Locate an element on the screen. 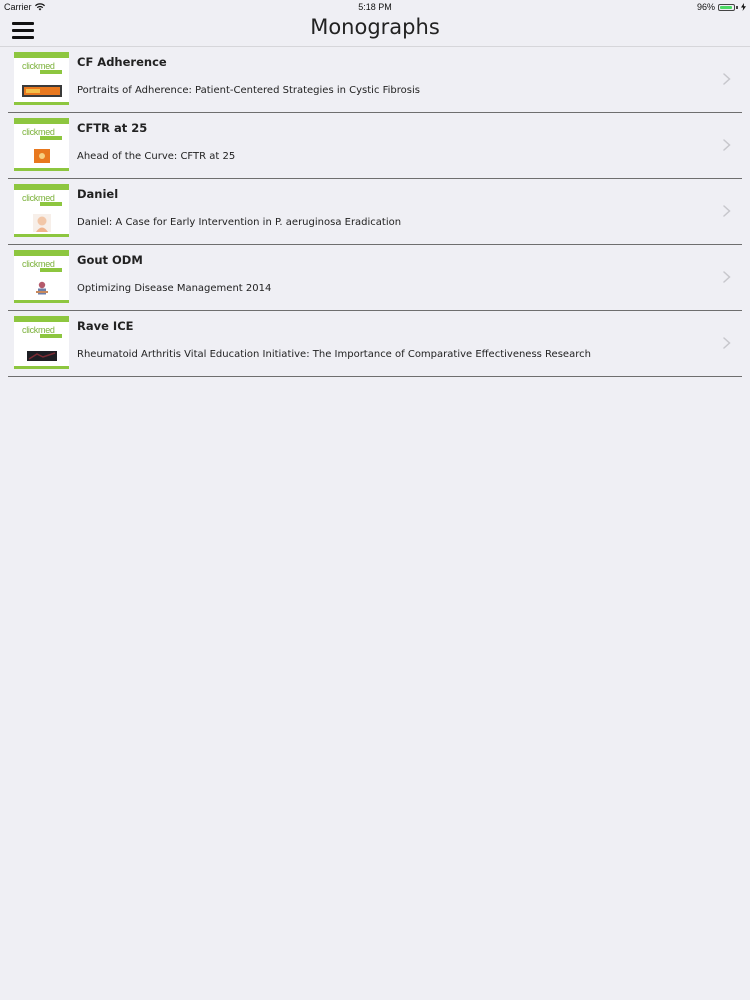 The height and width of the screenshot is (1000, 750). monograph-subtitle: Optimizing Disease Management 2014 is located at coordinates (174, 288).